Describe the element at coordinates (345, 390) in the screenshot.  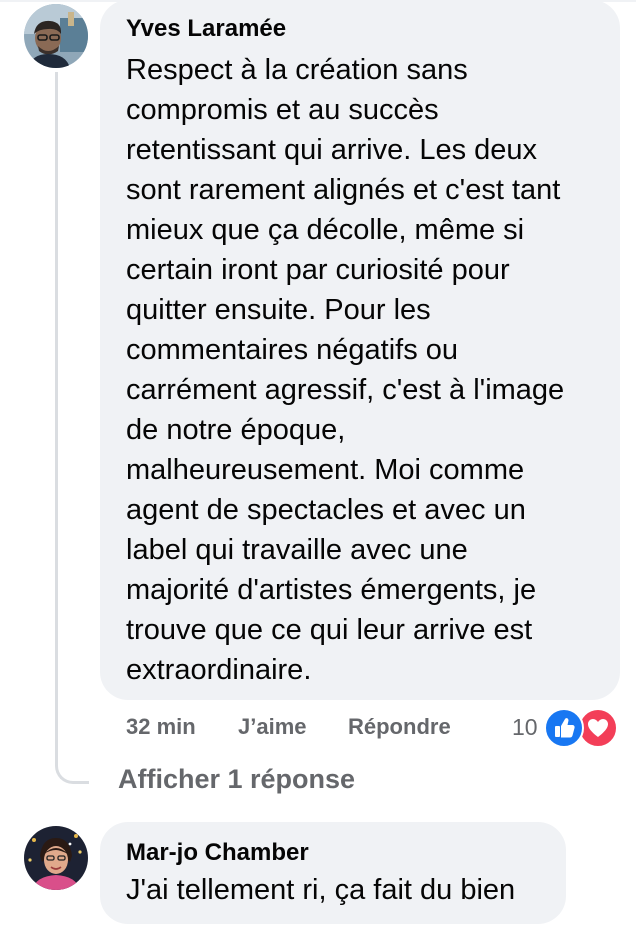
I see `comment-text-line: carrément agressif, c'est à l'image` at that location.